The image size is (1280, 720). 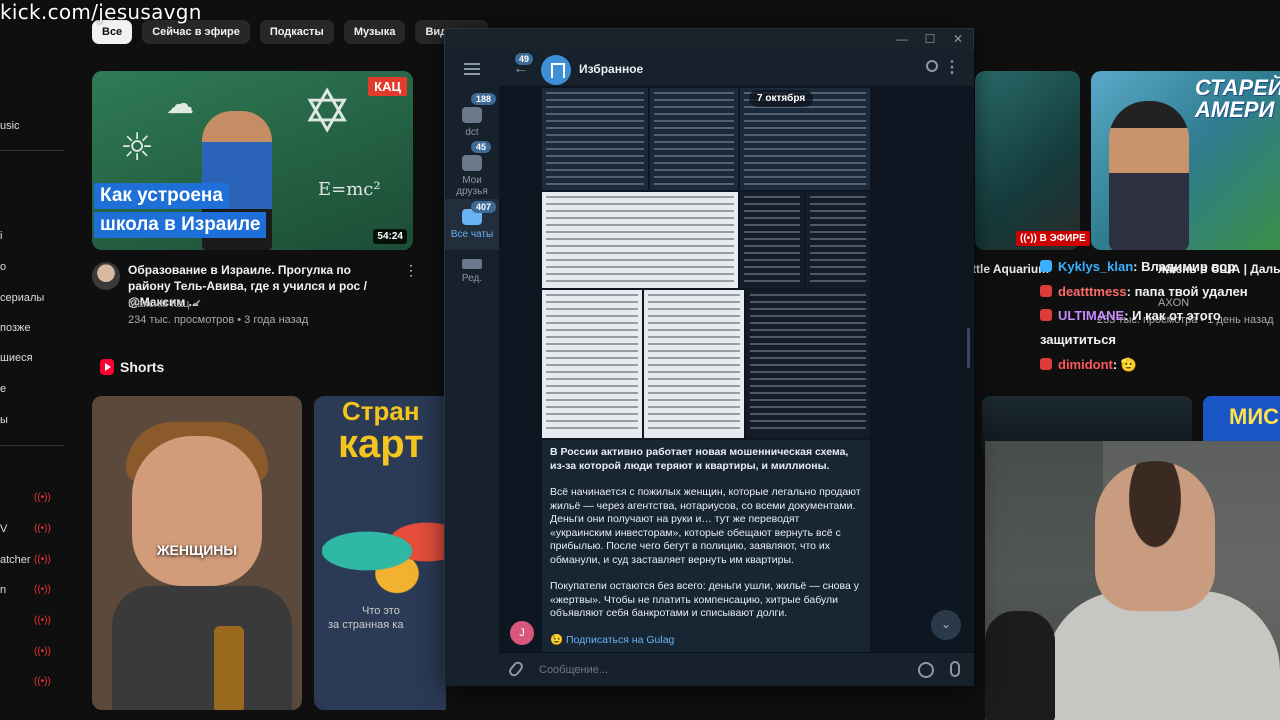 I want to click on chat-message: dimidont: 🫡, so click(x=1160, y=364).